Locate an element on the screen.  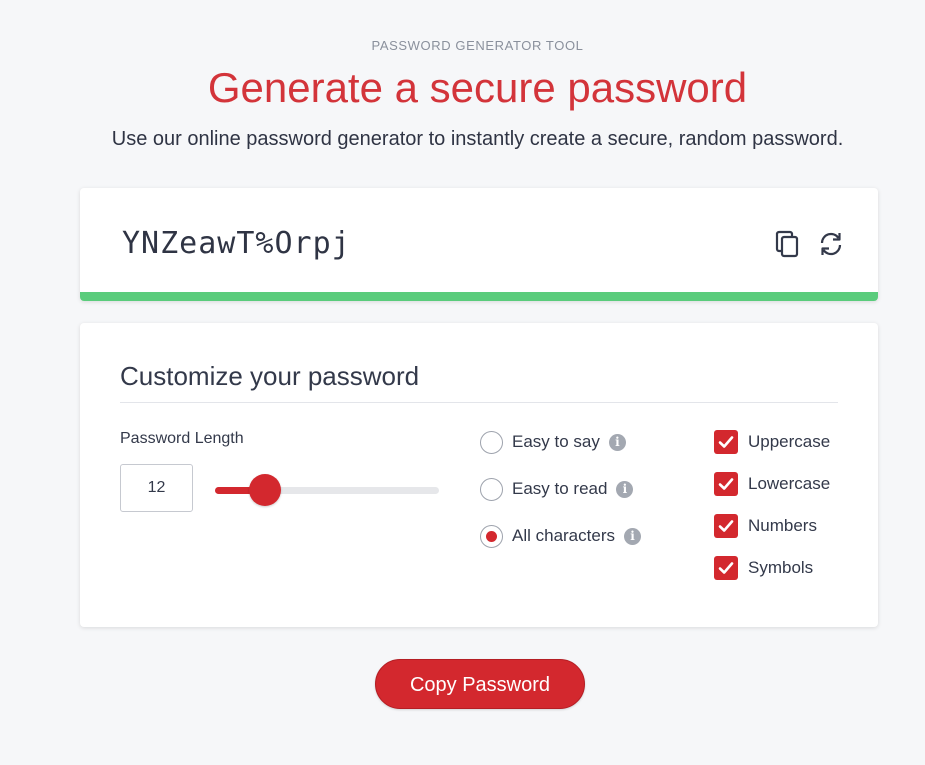
radio-easy-to-read: Easy to read i is located at coordinates (557, 489).